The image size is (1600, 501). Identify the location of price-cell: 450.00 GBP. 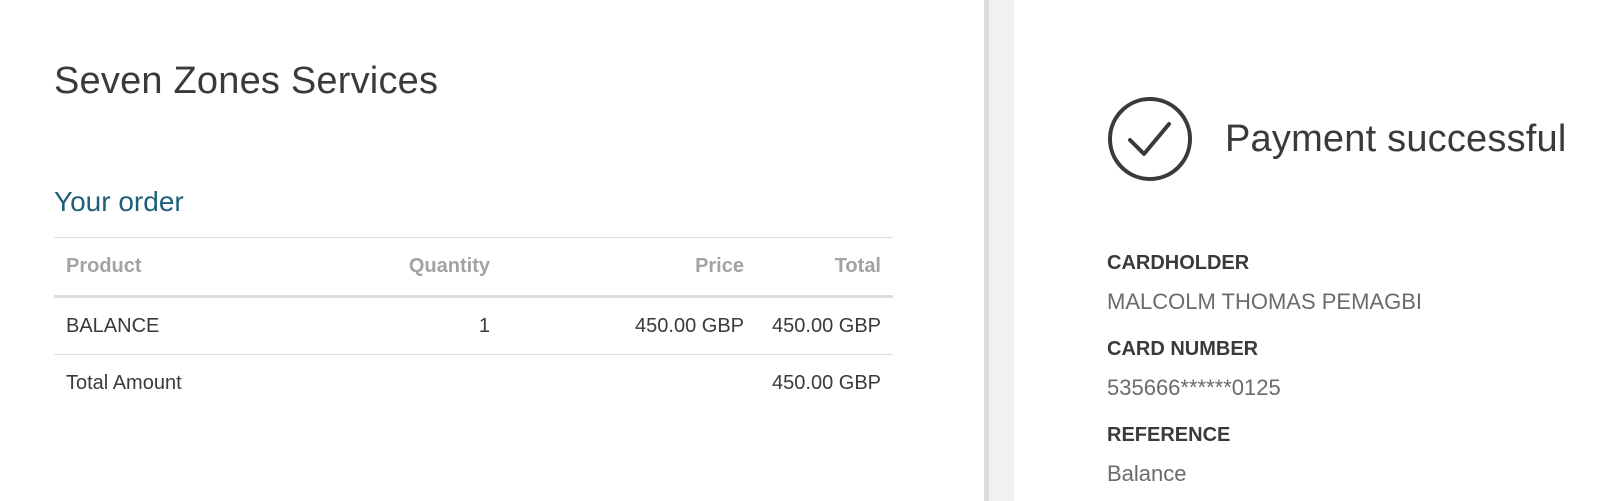
(629, 325).